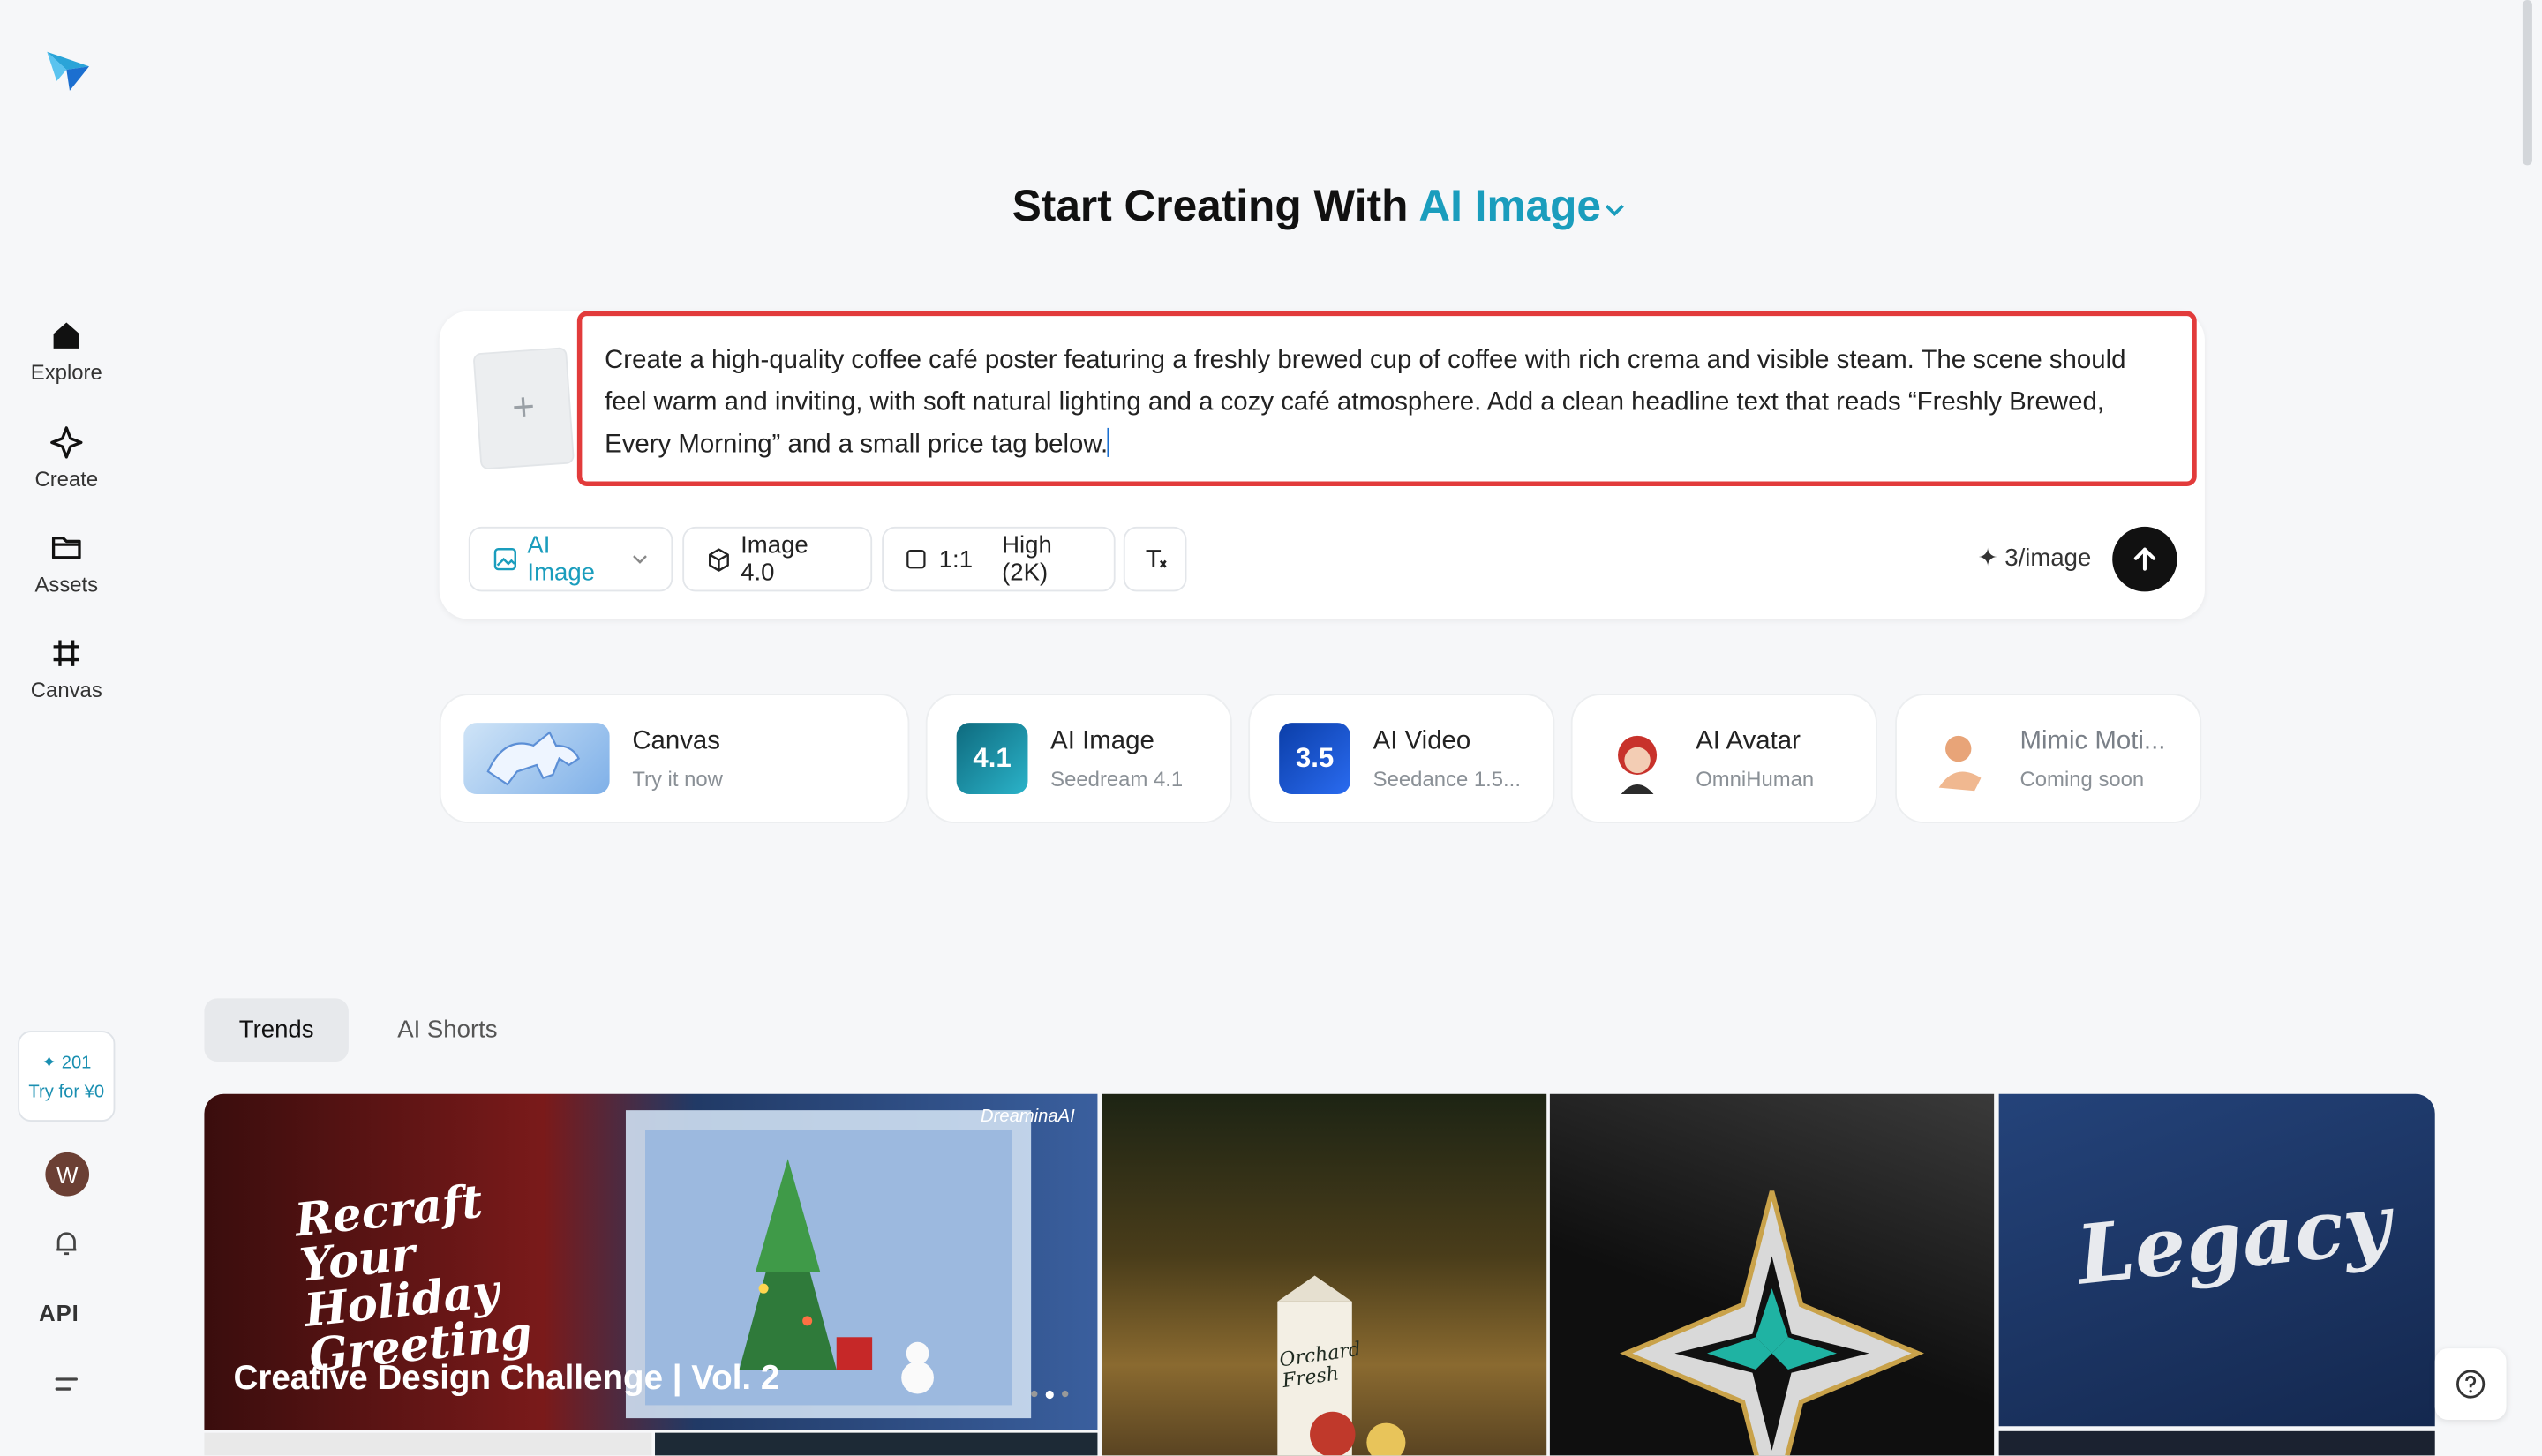 This screenshot has width=2542, height=1456. I want to click on image-icon, so click(504, 559).